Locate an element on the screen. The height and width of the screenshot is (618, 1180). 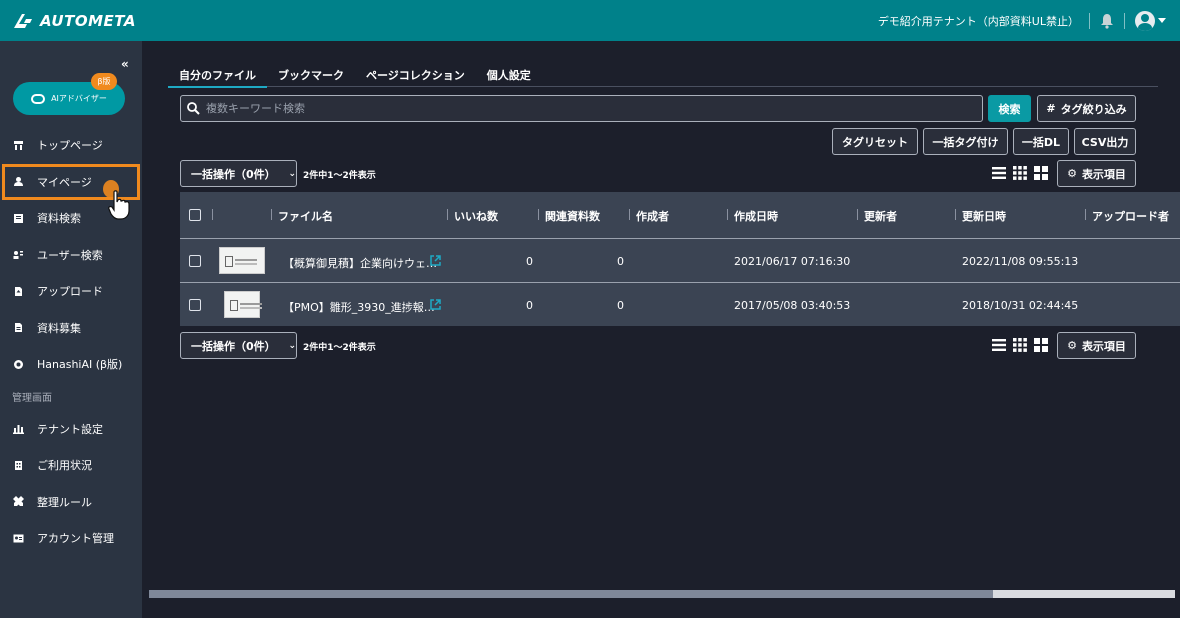
user-menu is located at coordinates (1150, 20).